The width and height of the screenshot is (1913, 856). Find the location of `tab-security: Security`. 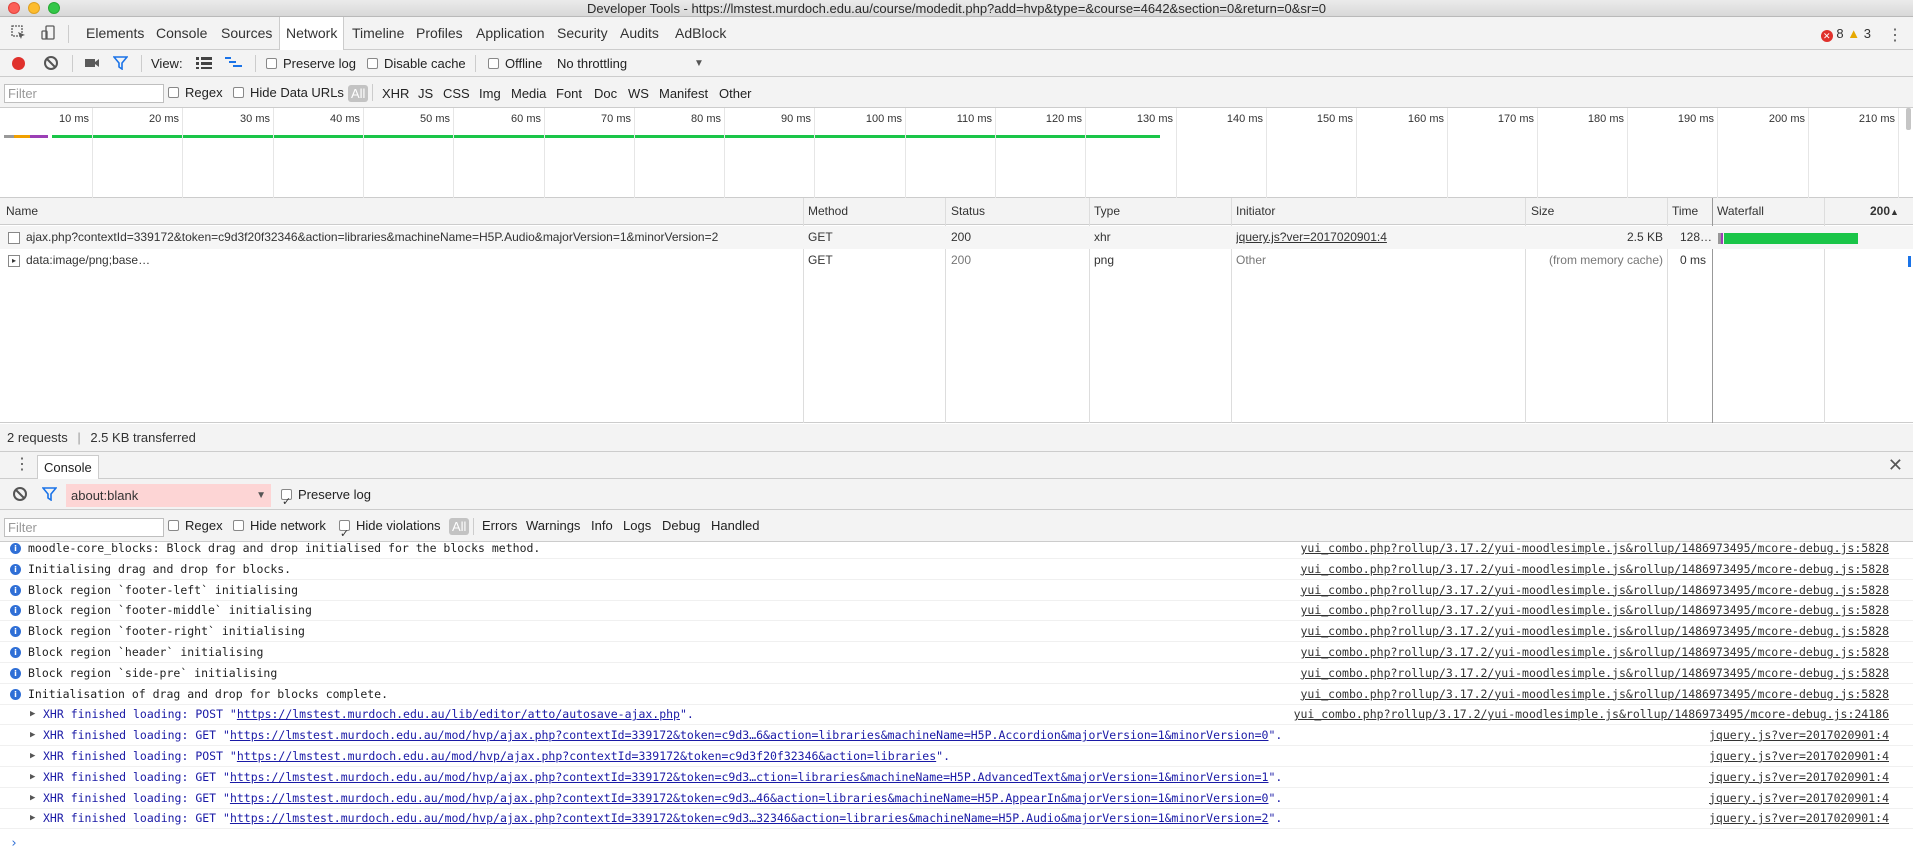

tab-security: Security is located at coordinates (582, 33).